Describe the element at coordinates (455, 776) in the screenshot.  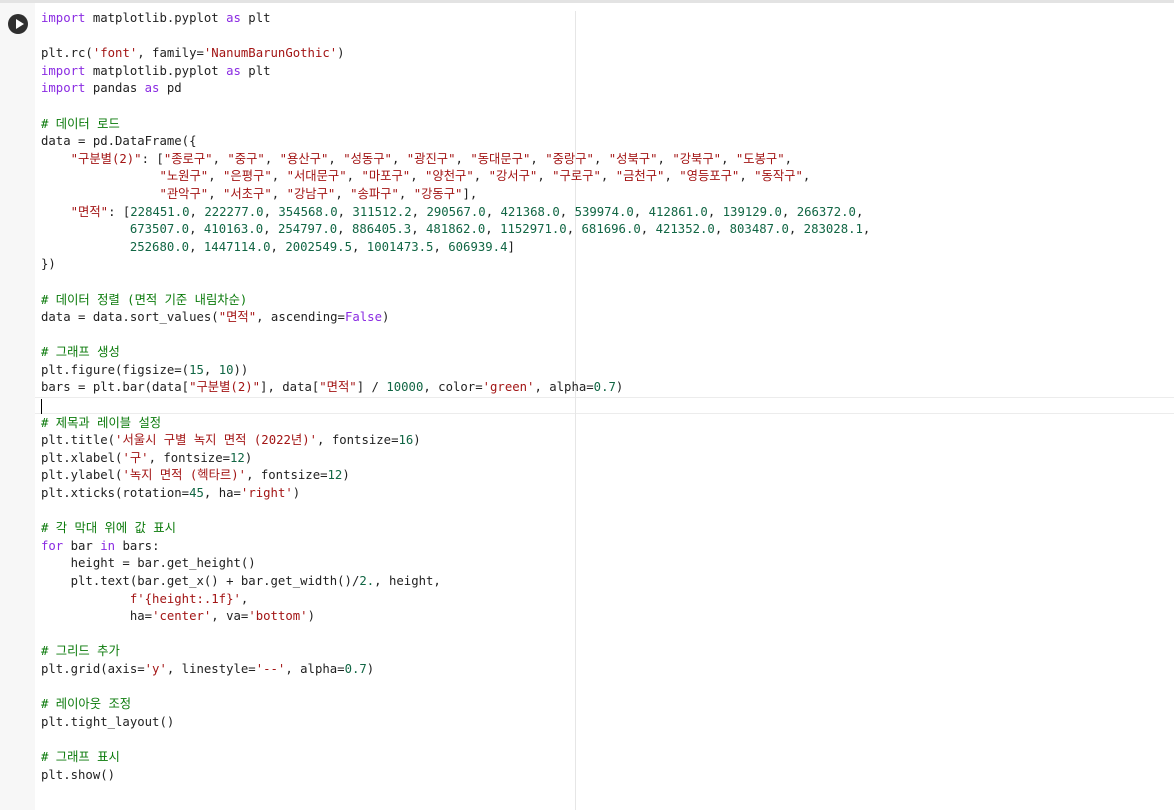
I see `code-line: plt.show()` at that location.